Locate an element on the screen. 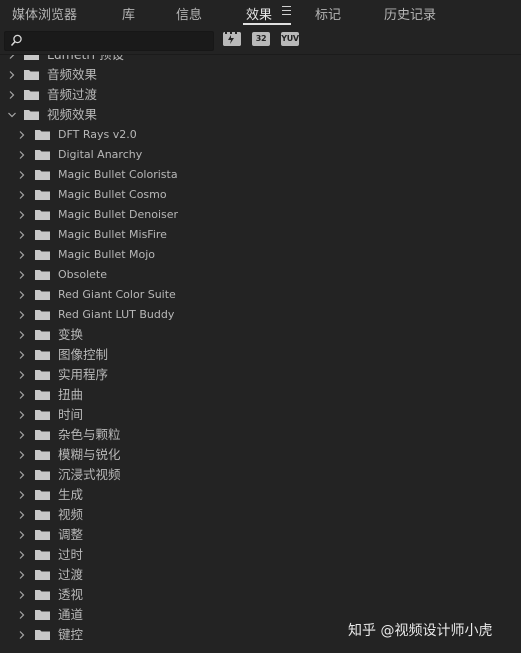 The width and height of the screenshot is (521, 653). tree-effect-folder: Magic Bullet Colorista is located at coordinates (260, 175).